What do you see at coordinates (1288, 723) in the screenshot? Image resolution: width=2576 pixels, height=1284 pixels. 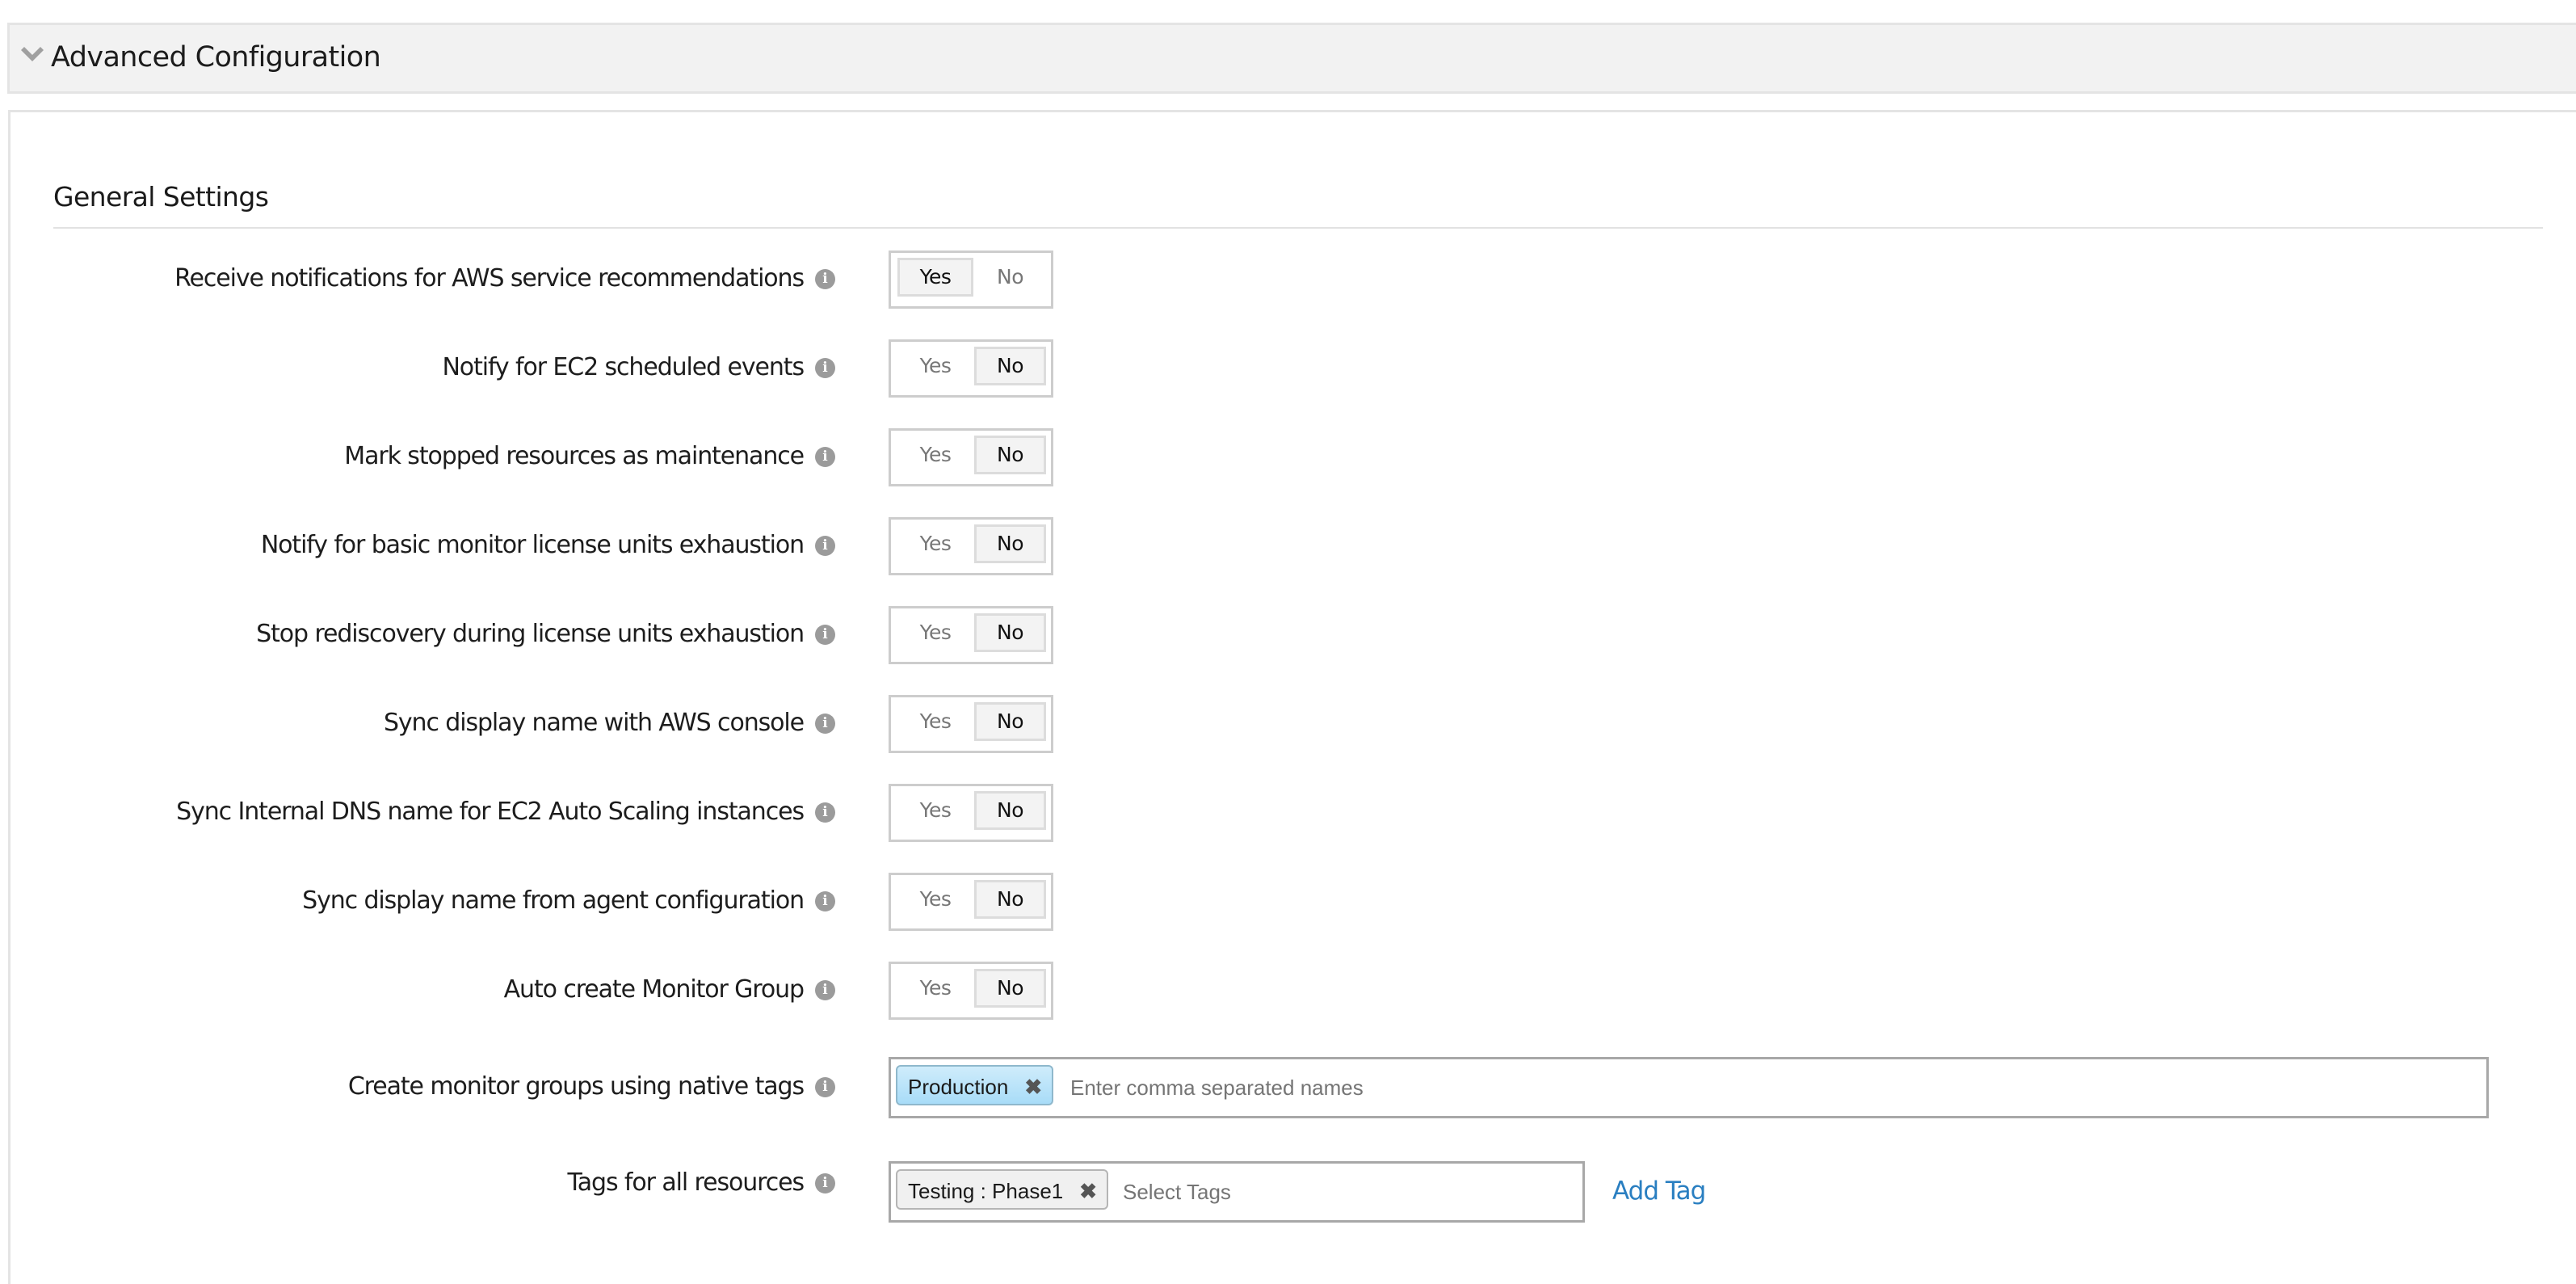 I see `setting-row: Sync display name with AWS console i Yes No` at bounding box center [1288, 723].